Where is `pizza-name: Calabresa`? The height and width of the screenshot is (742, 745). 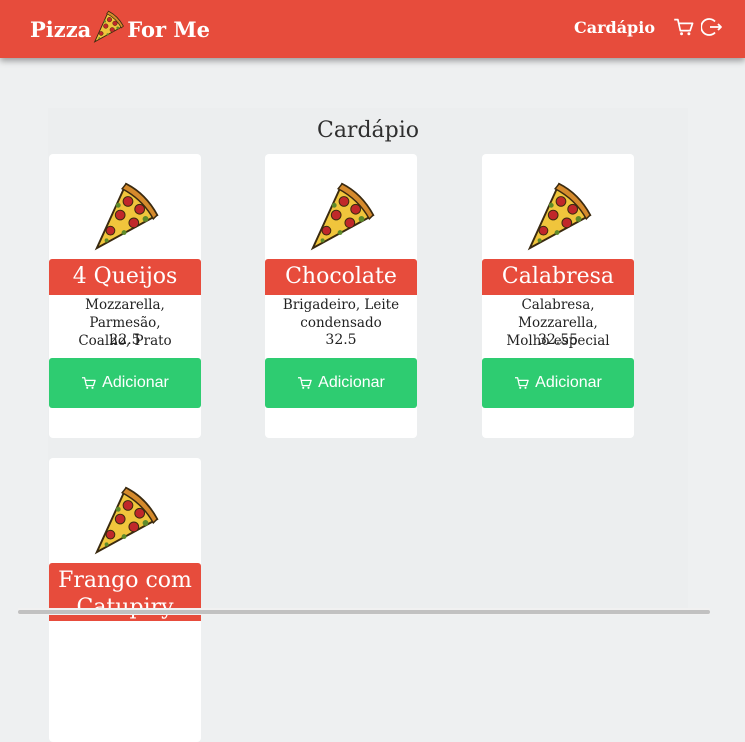 pizza-name: Calabresa is located at coordinates (558, 277).